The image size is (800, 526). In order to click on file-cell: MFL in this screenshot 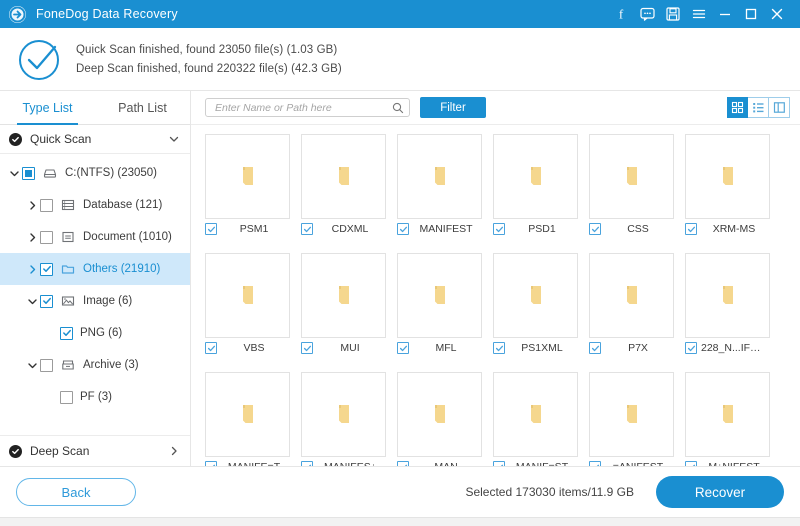, I will do `click(445, 305)`.